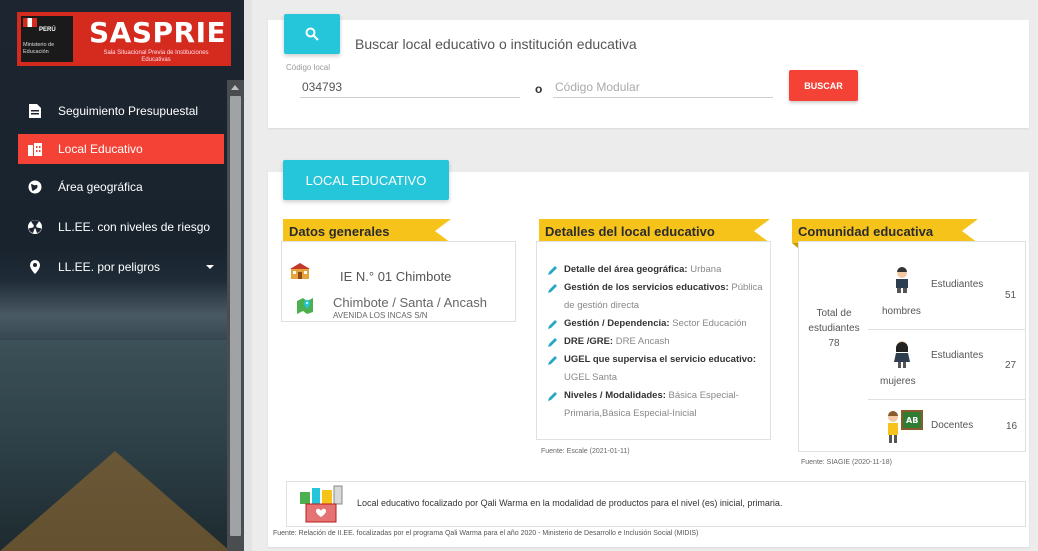 This screenshot has height=551, width=1038. I want to click on female-student-icon, so click(902, 354).